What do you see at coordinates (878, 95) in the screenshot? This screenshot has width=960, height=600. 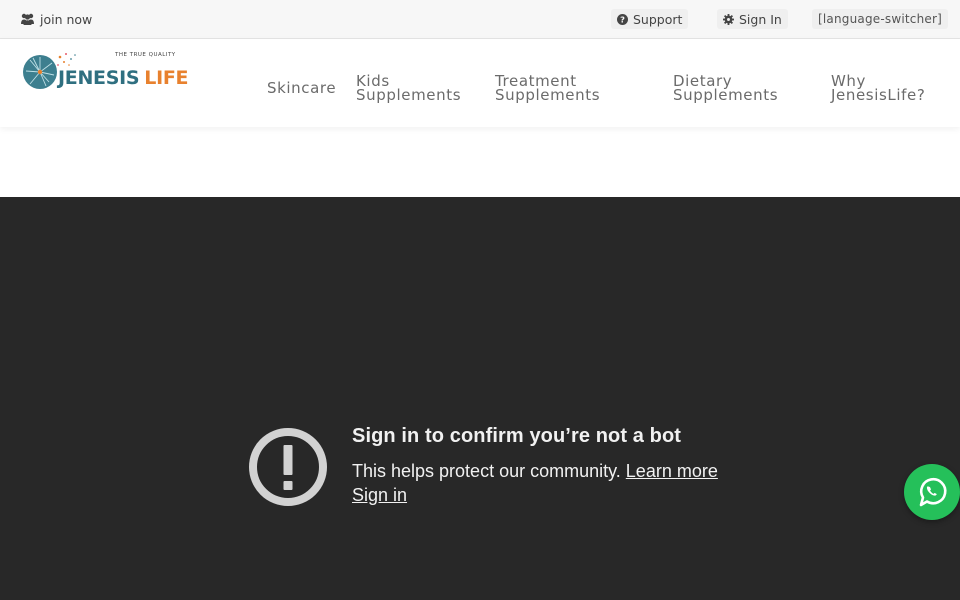 I see `nav-why-label-line2: JenesisLife?` at bounding box center [878, 95].